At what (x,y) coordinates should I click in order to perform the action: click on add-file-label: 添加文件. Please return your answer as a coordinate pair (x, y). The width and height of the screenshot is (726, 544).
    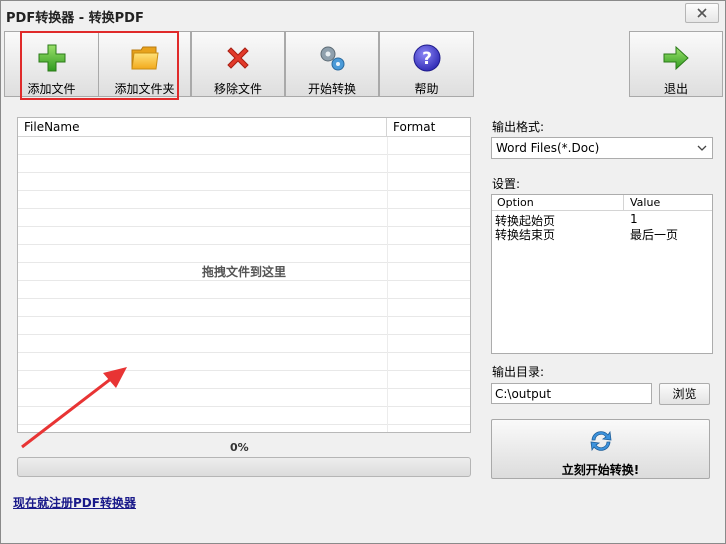
    Looking at the image, I should click on (51, 89).